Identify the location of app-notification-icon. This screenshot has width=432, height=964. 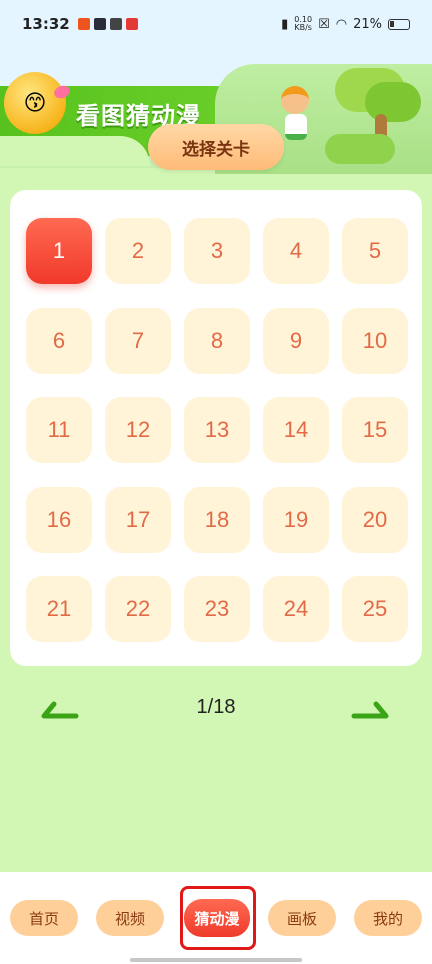
(83, 24).